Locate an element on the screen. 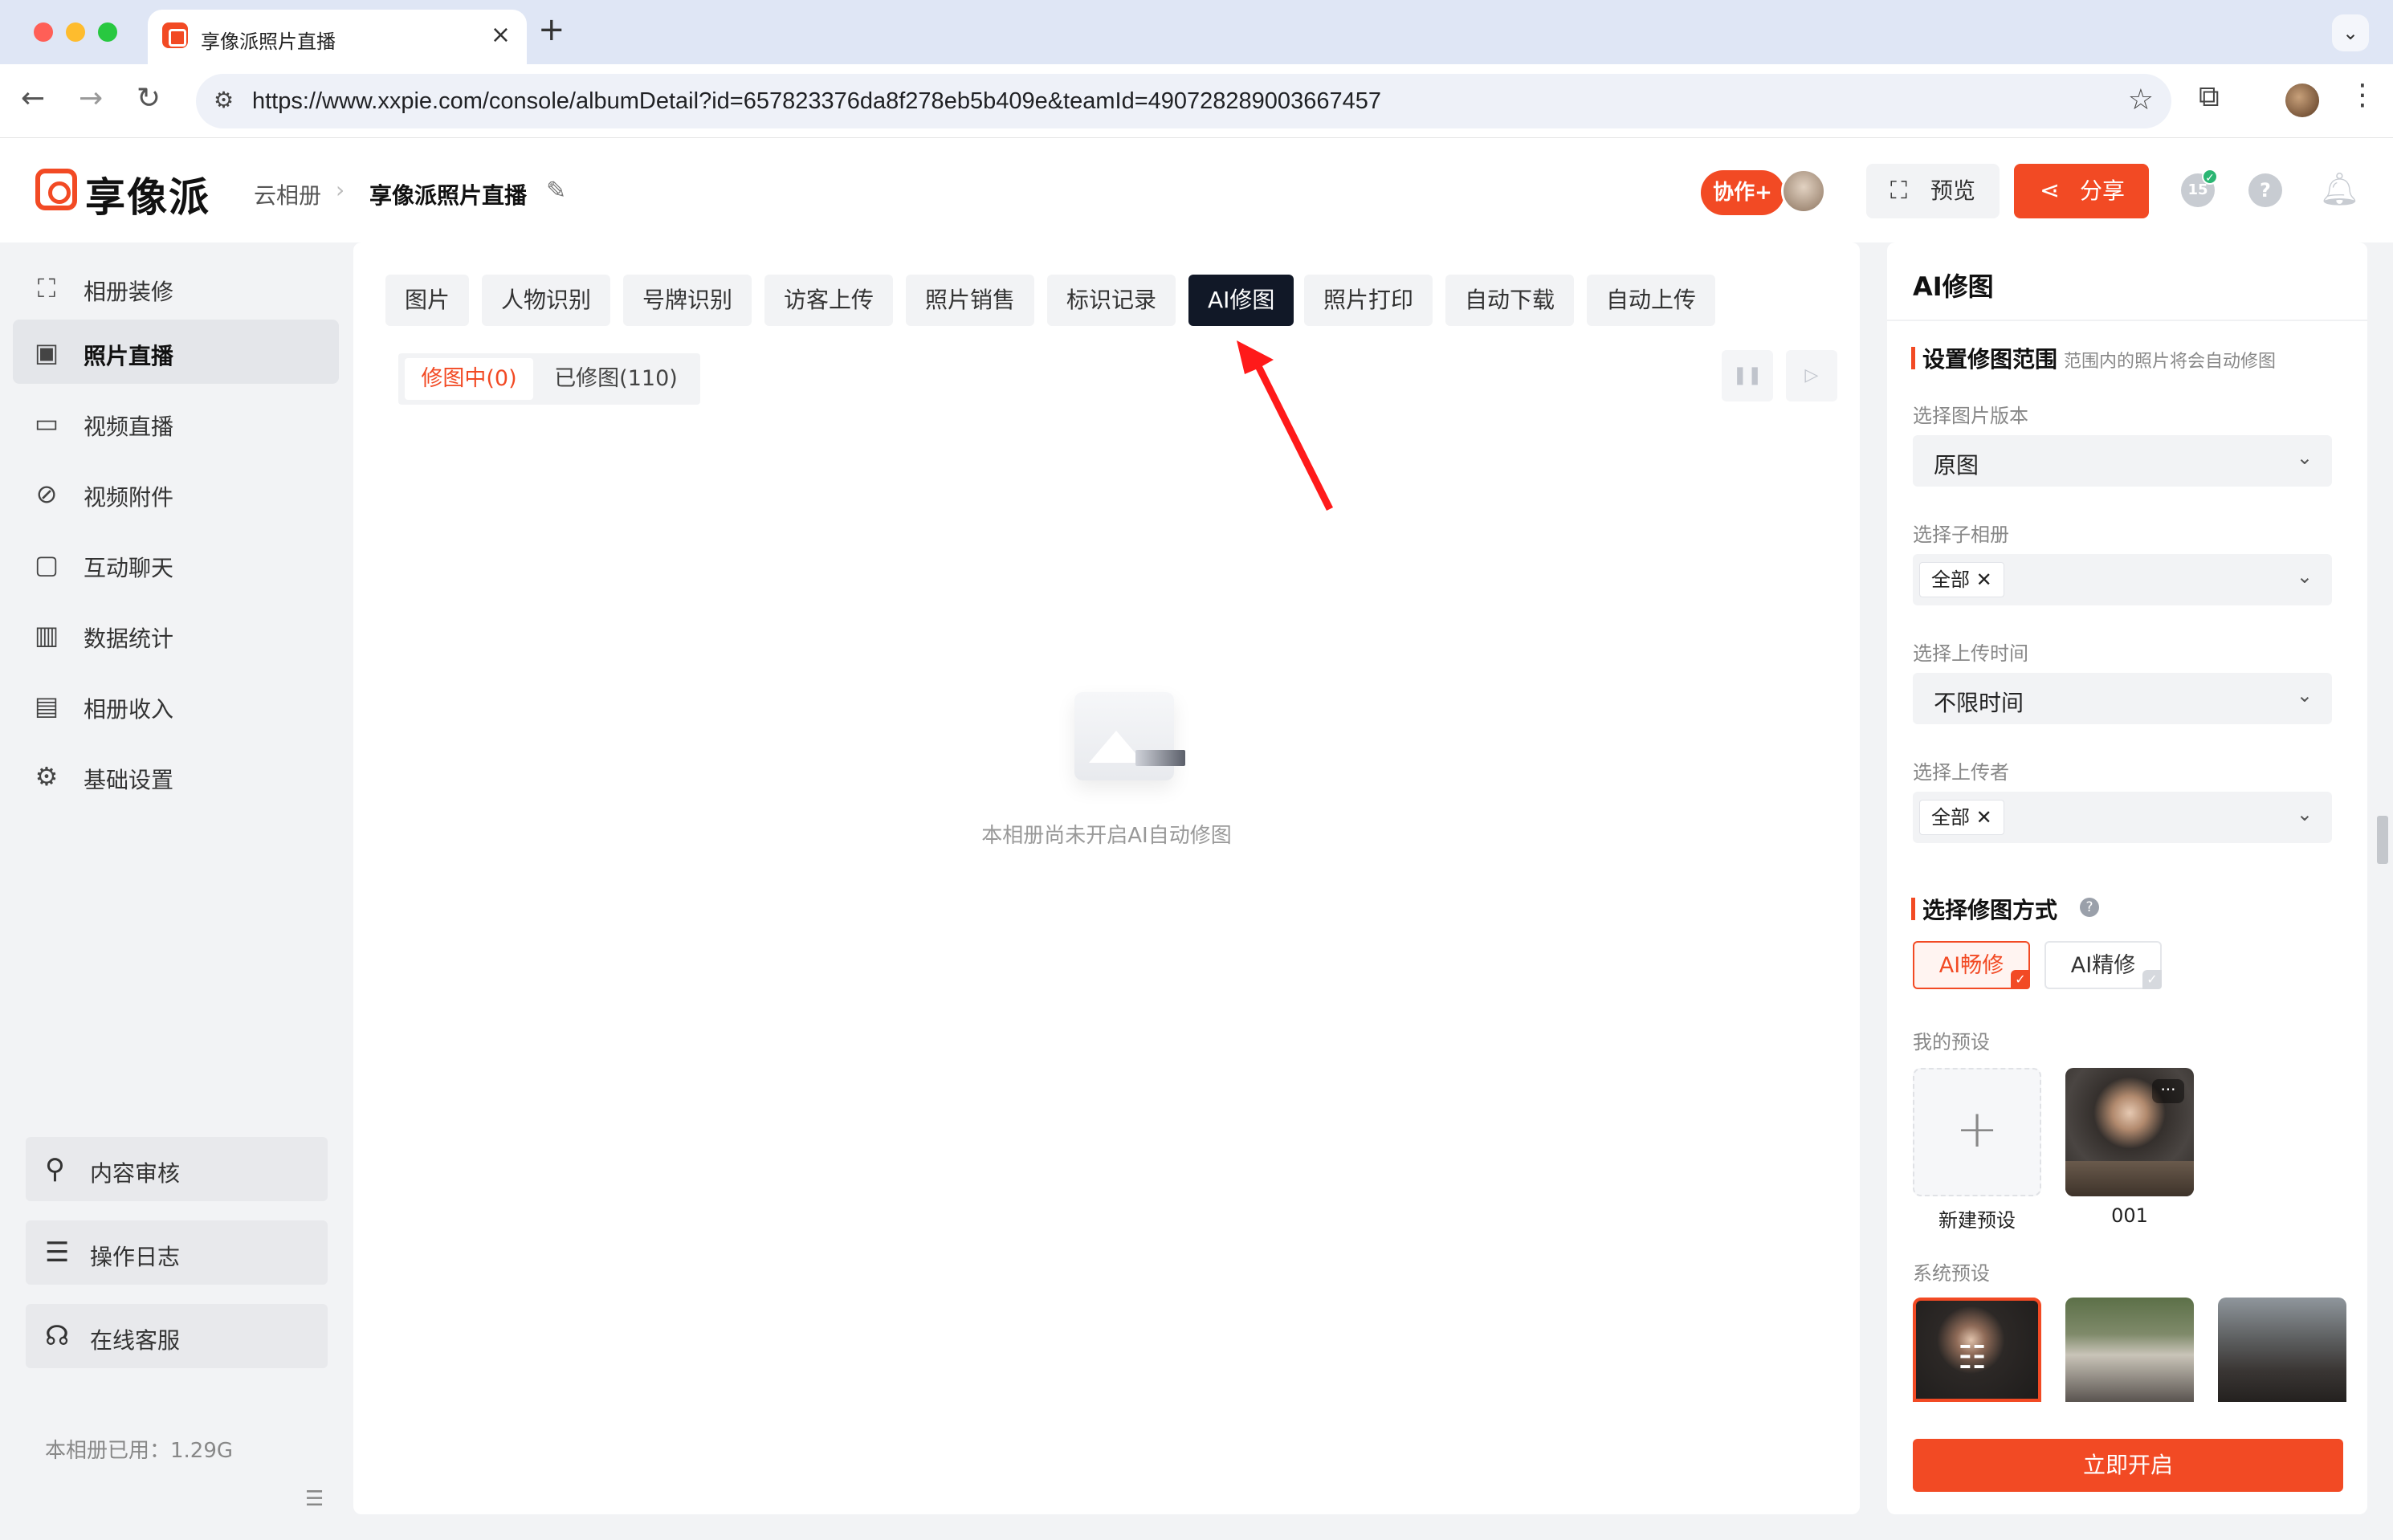  share-button: ⋖ 分享 is located at coordinates (2081, 191).